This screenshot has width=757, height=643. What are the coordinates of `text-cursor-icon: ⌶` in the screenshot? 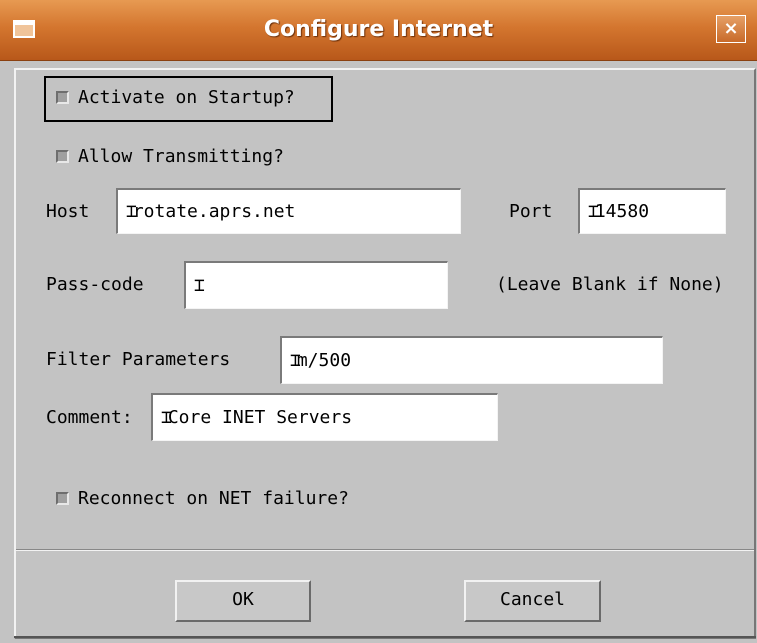 It's located at (199, 285).